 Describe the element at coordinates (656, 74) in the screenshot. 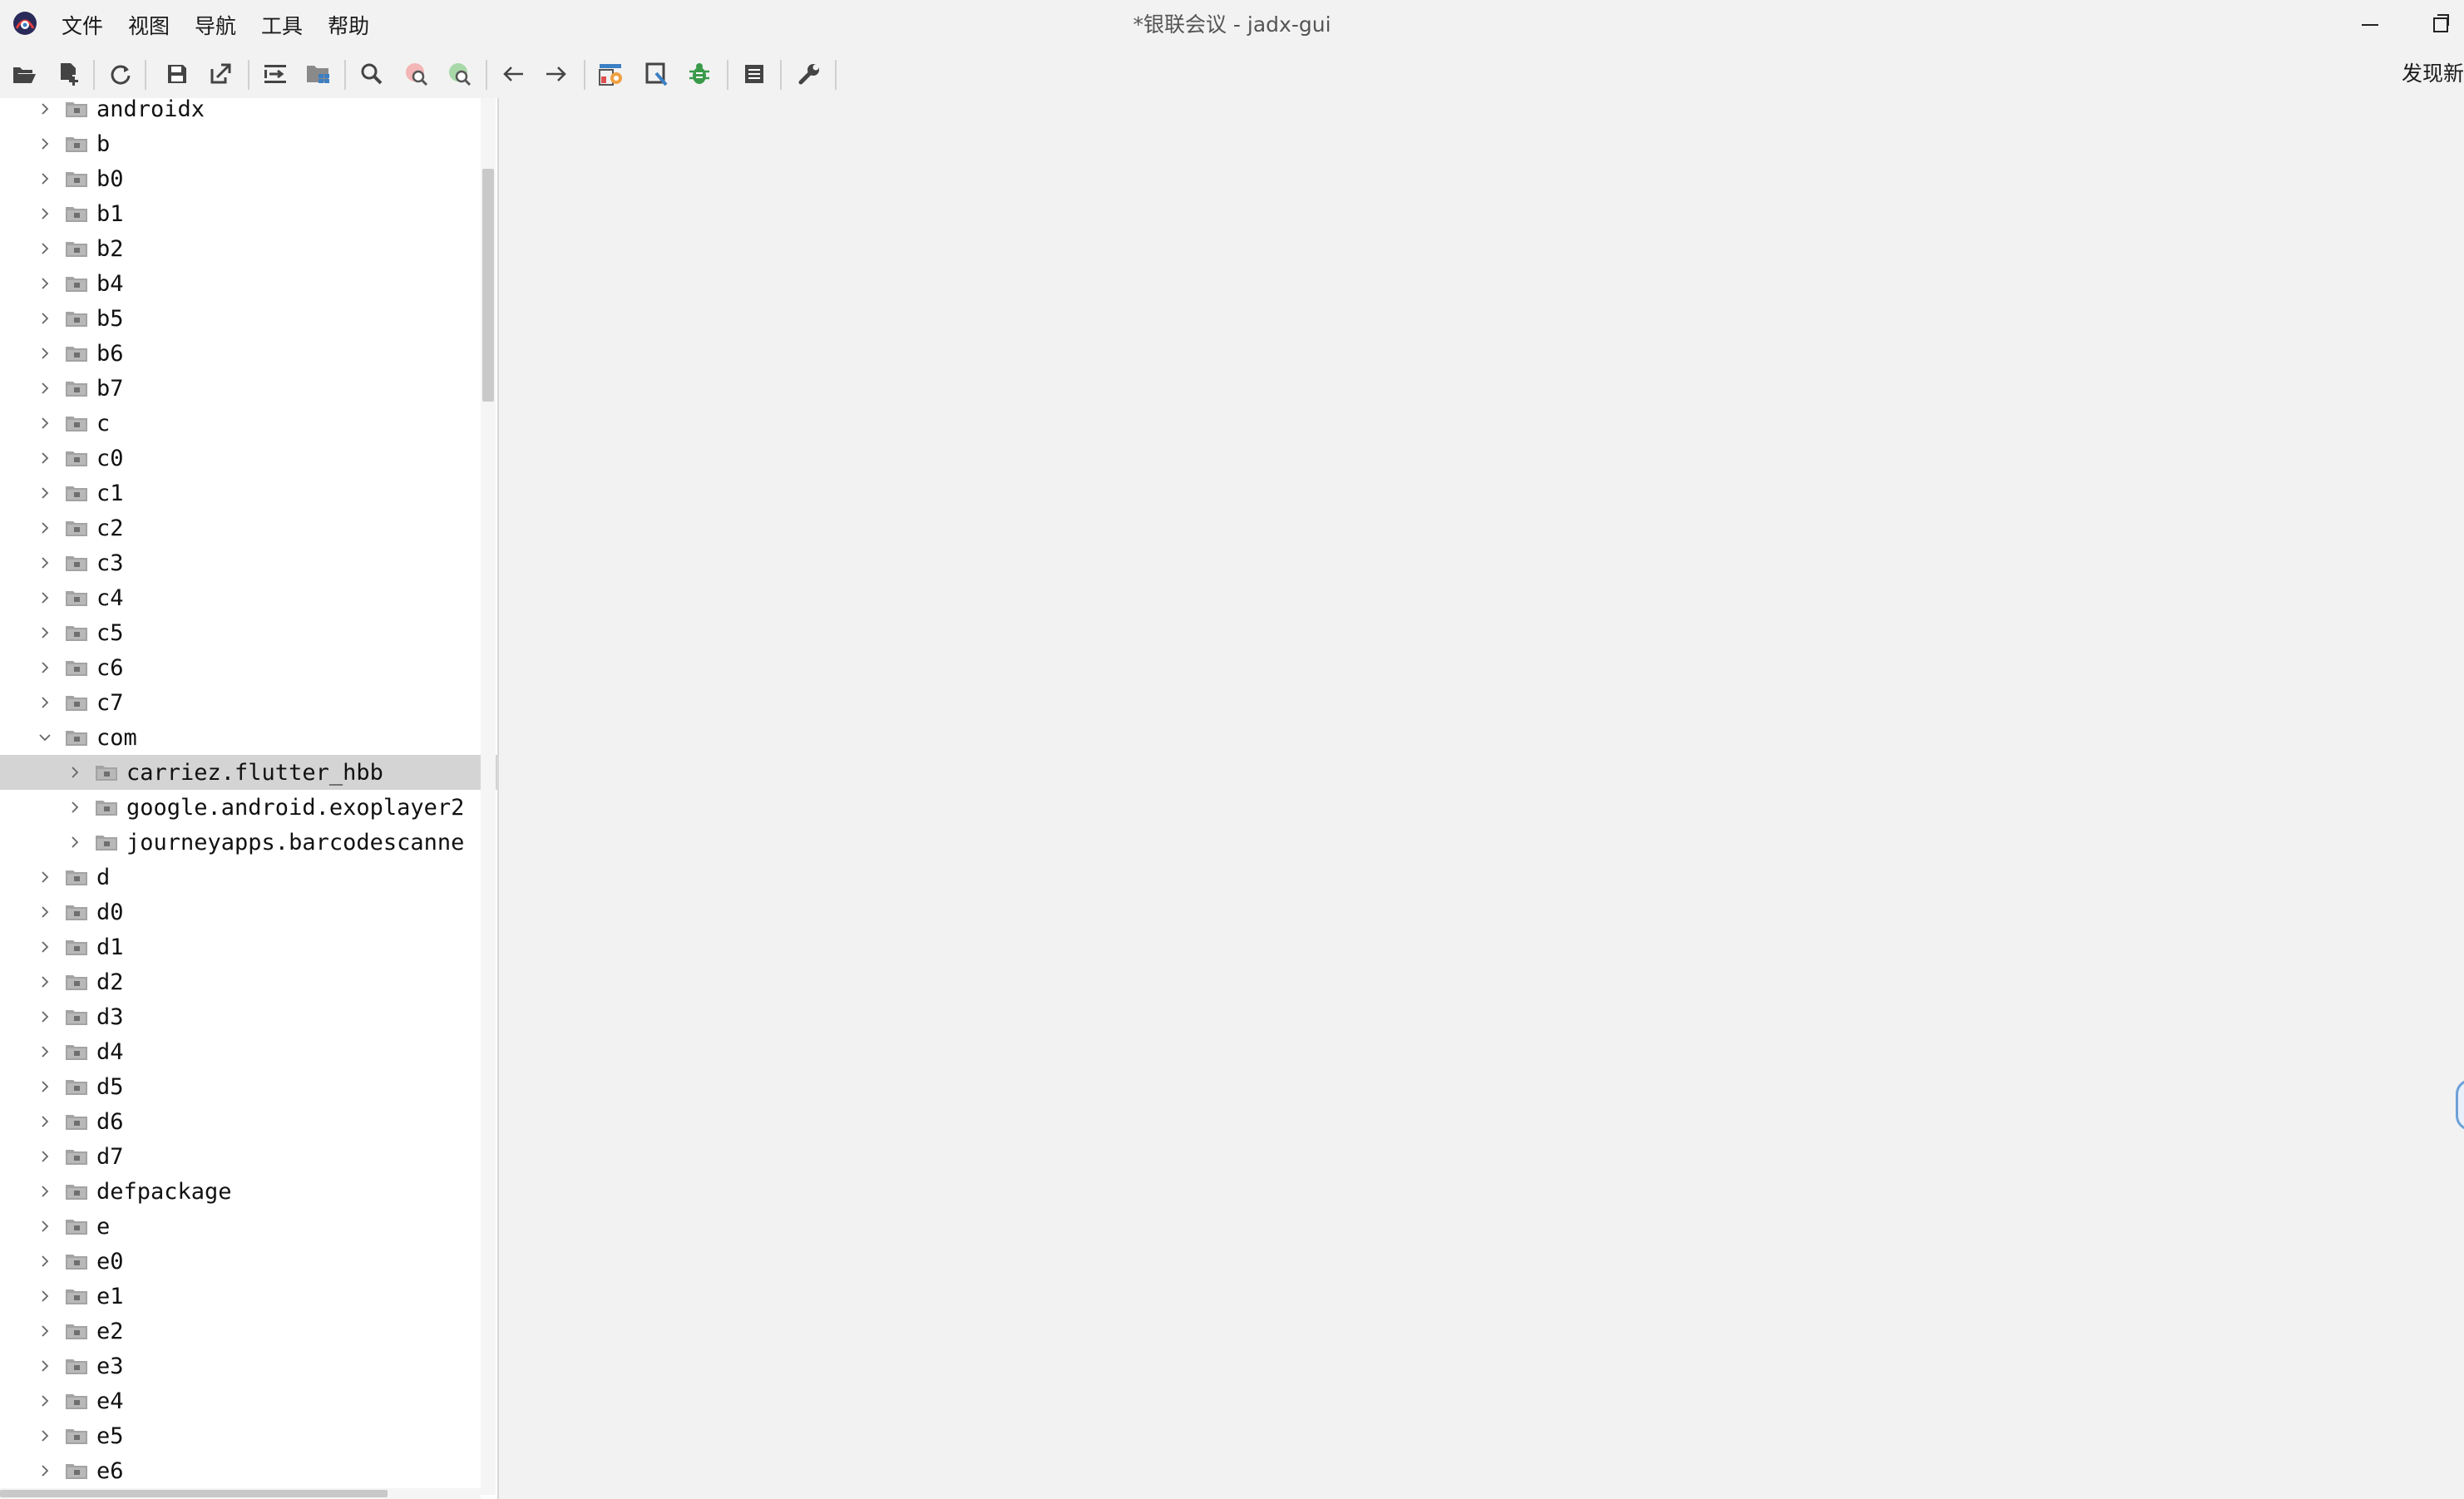

I see `quark-button` at that location.